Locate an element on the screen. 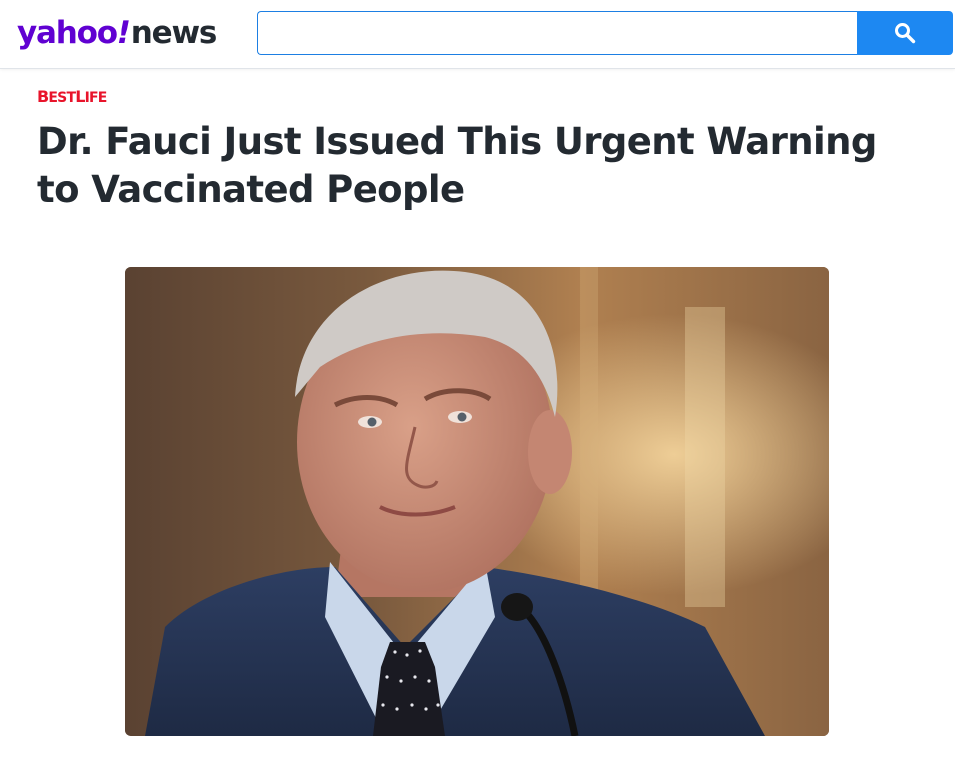 The image size is (955, 760). search-icon is located at coordinates (905, 33).